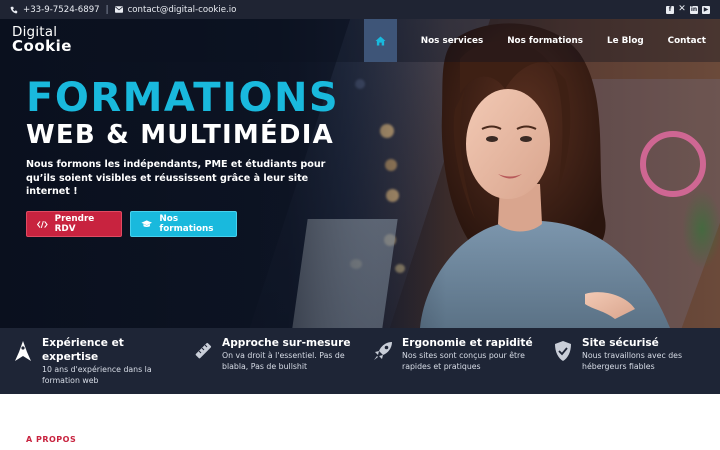  Describe the element at coordinates (203, 350) in the screenshot. I see `ruler-icon` at that location.